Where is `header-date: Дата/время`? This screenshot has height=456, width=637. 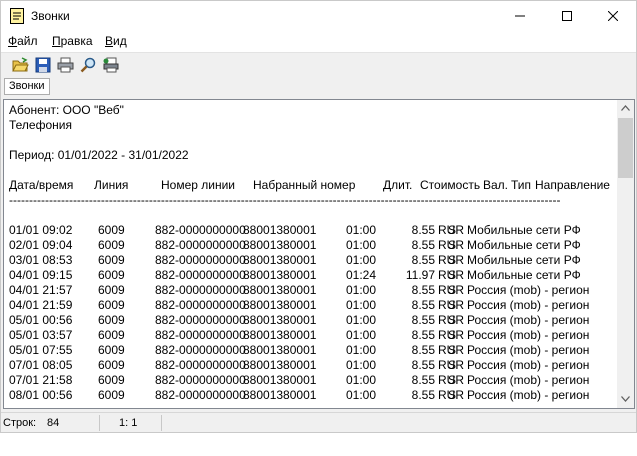 header-date: Дата/время is located at coordinates (41, 185).